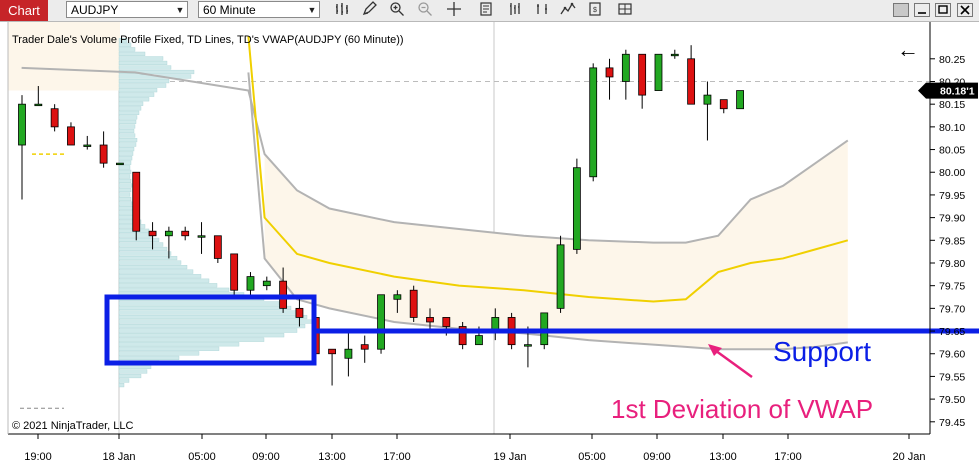 The image size is (979, 469). What do you see at coordinates (568, 10) in the screenshot?
I see `data-box-icon` at bounding box center [568, 10].